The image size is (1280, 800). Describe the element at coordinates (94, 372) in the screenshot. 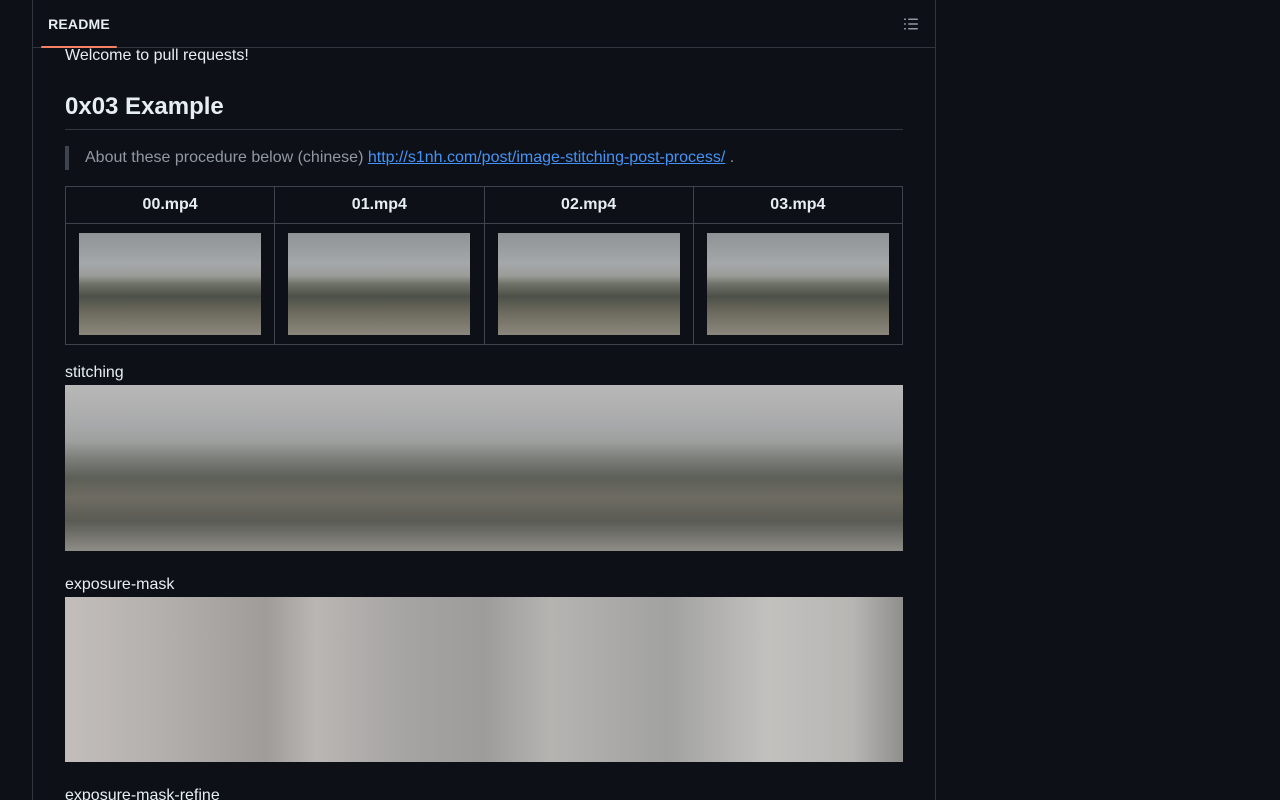

I see `stitching-label: stitching` at that location.